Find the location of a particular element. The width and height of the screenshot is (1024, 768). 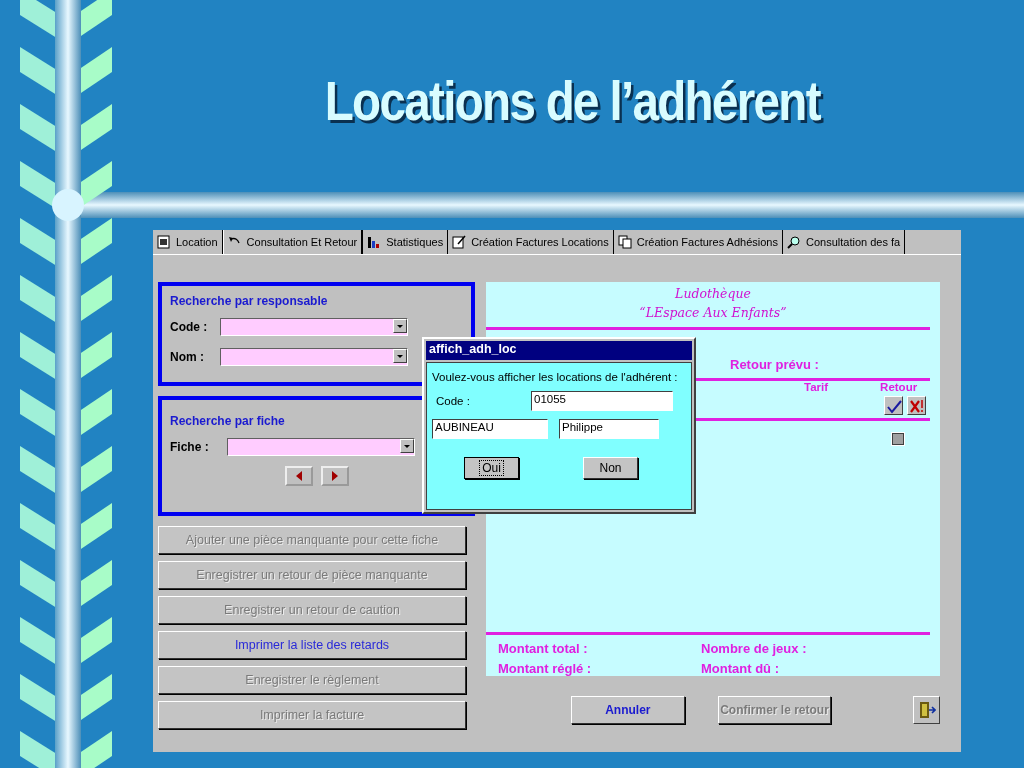

dialog-title: affich_adh_loc is located at coordinates (559, 350).